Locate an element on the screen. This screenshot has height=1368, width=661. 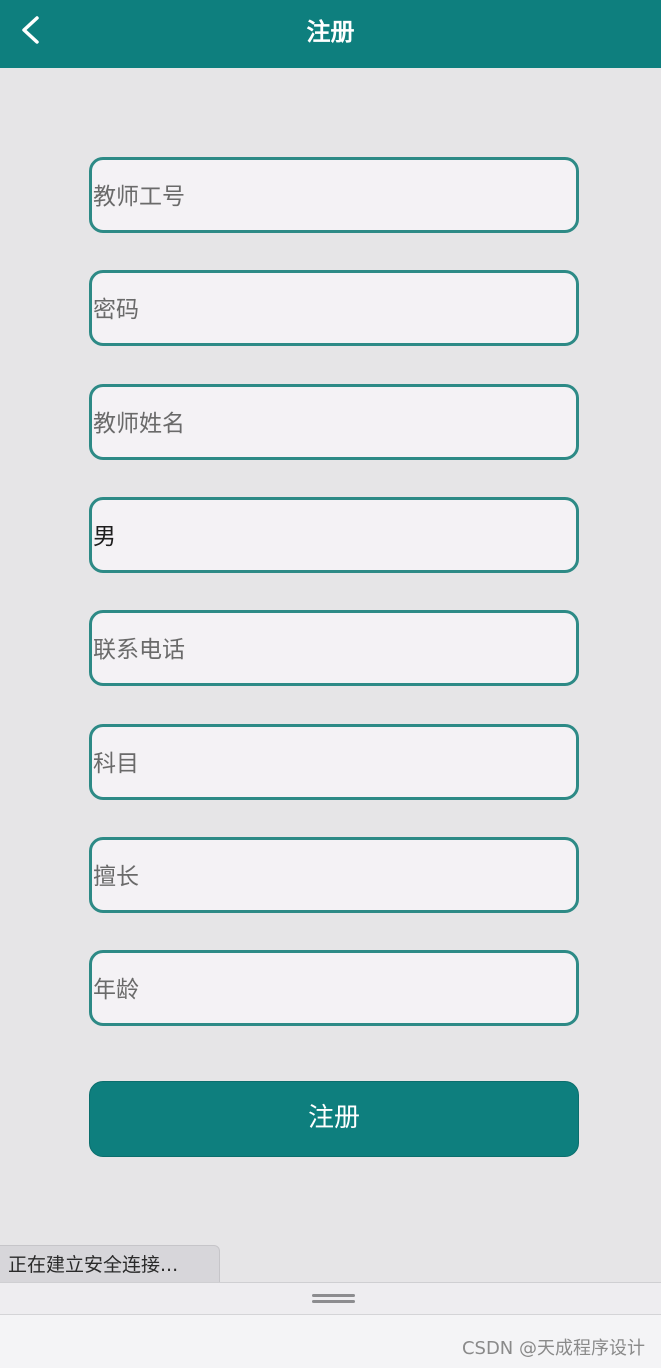
watermark-text: CSDN @天成程序设计 is located at coordinates (553, 1348).